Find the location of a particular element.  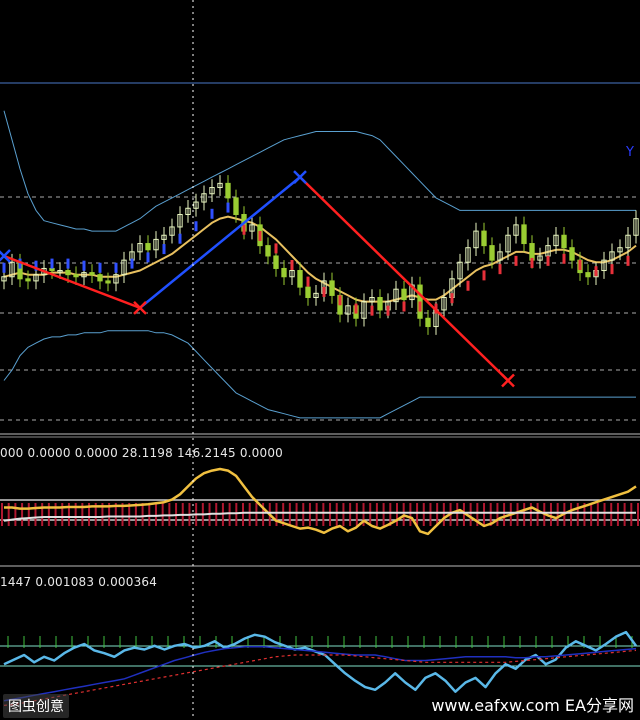

series-label-top-right: Y is located at coordinates (630, 152).